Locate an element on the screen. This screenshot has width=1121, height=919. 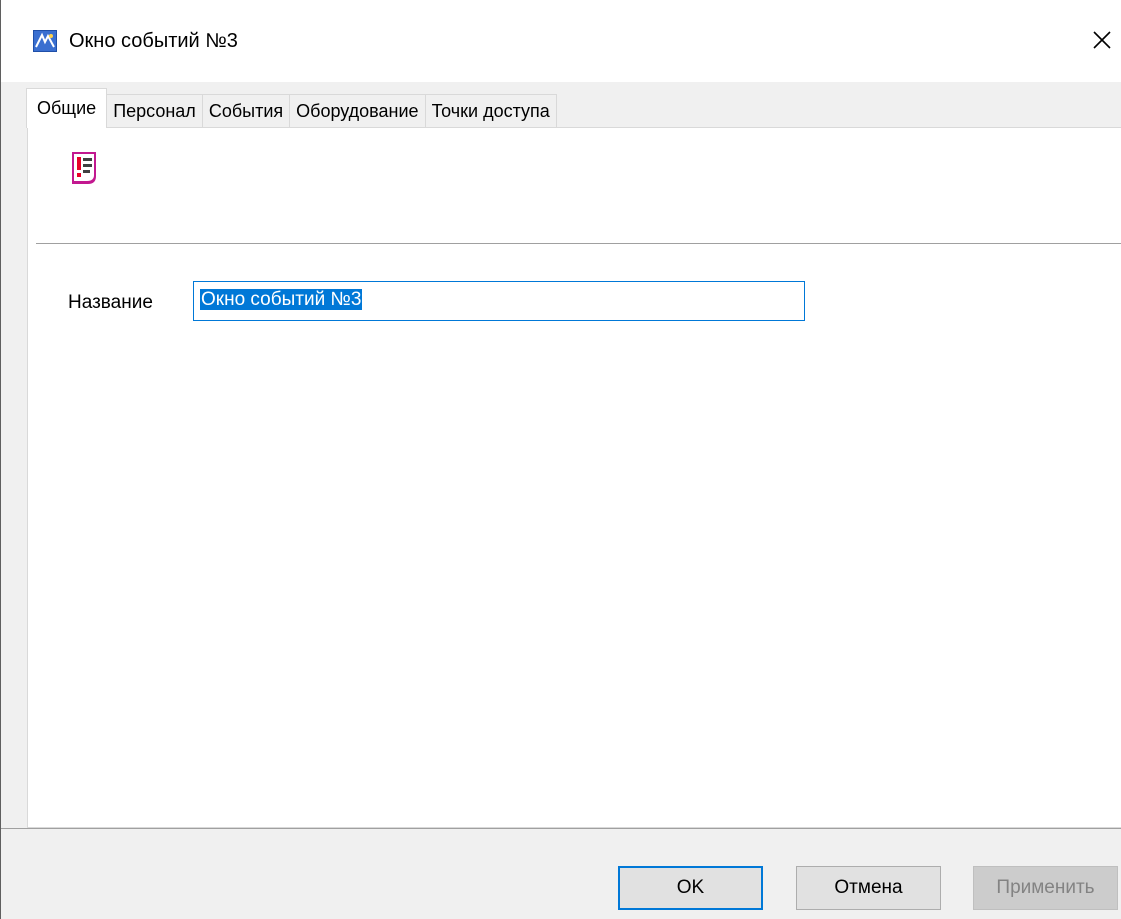
name-input-value: Окно событий №3 is located at coordinates (281, 299).